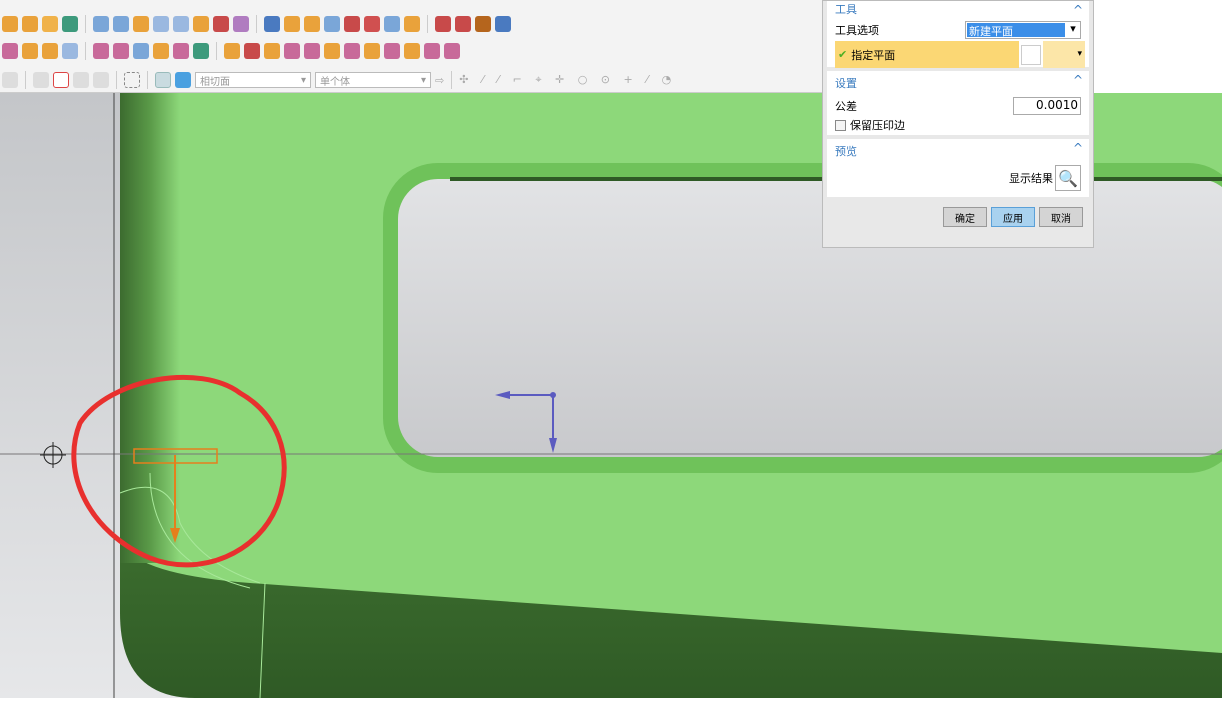  What do you see at coordinates (843, 54) in the screenshot?
I see `check-icon: ✔` at bounding box center [843, 54].